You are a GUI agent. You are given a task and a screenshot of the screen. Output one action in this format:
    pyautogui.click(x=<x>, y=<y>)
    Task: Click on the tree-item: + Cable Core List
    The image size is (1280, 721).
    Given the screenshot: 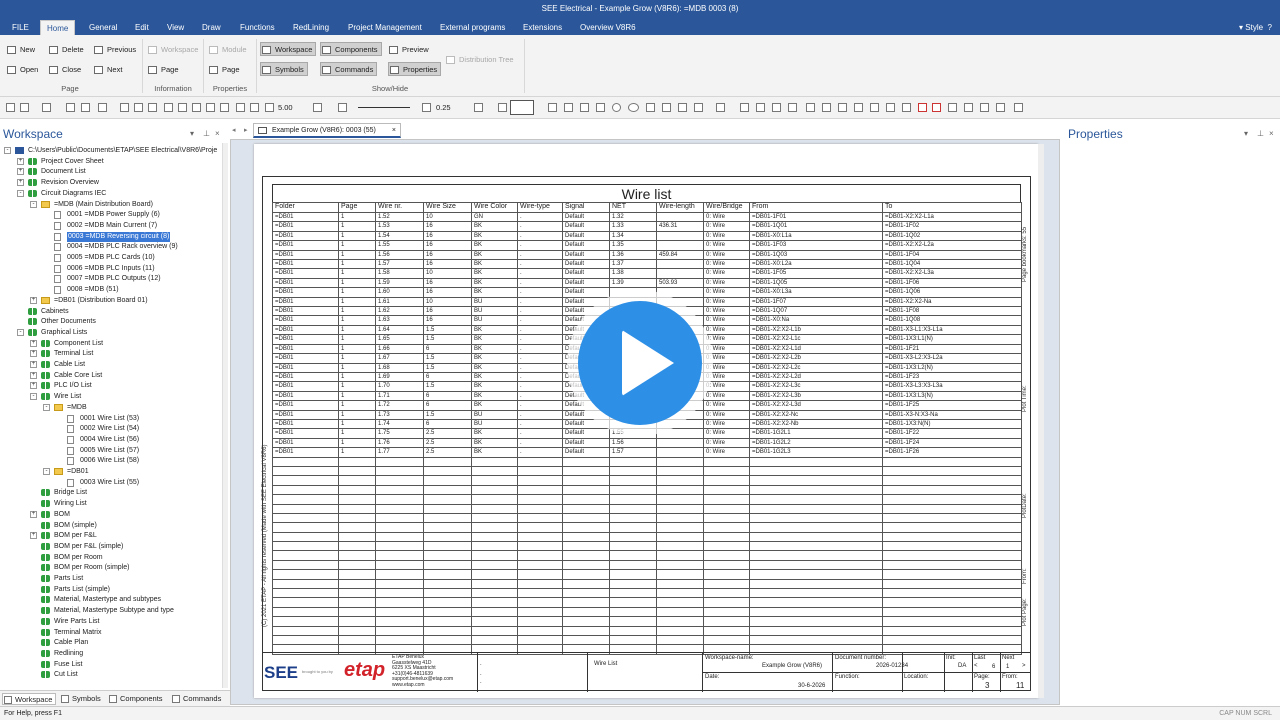 What is the action you would take?
    pyautogui.click(x=111, y=376)
    